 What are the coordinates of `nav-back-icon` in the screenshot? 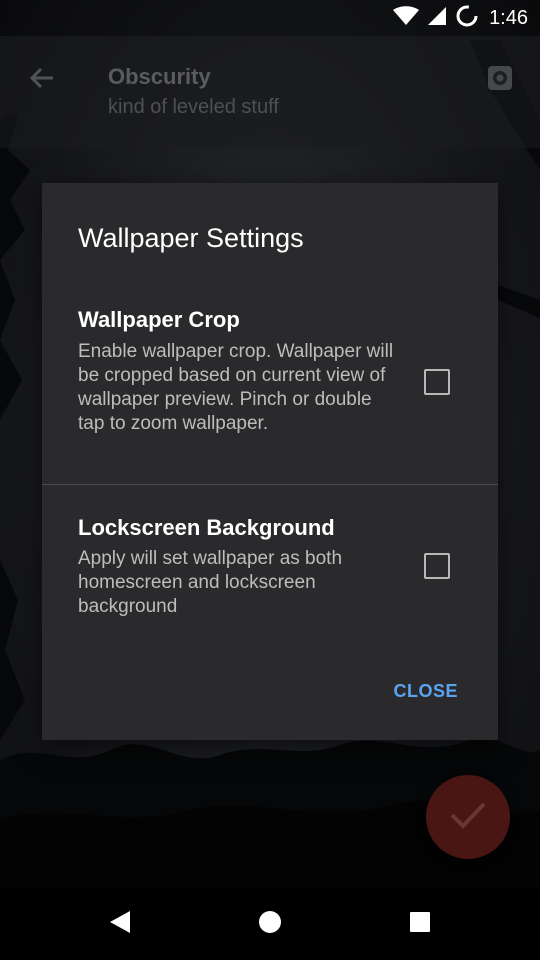 It's located at (120, 924).